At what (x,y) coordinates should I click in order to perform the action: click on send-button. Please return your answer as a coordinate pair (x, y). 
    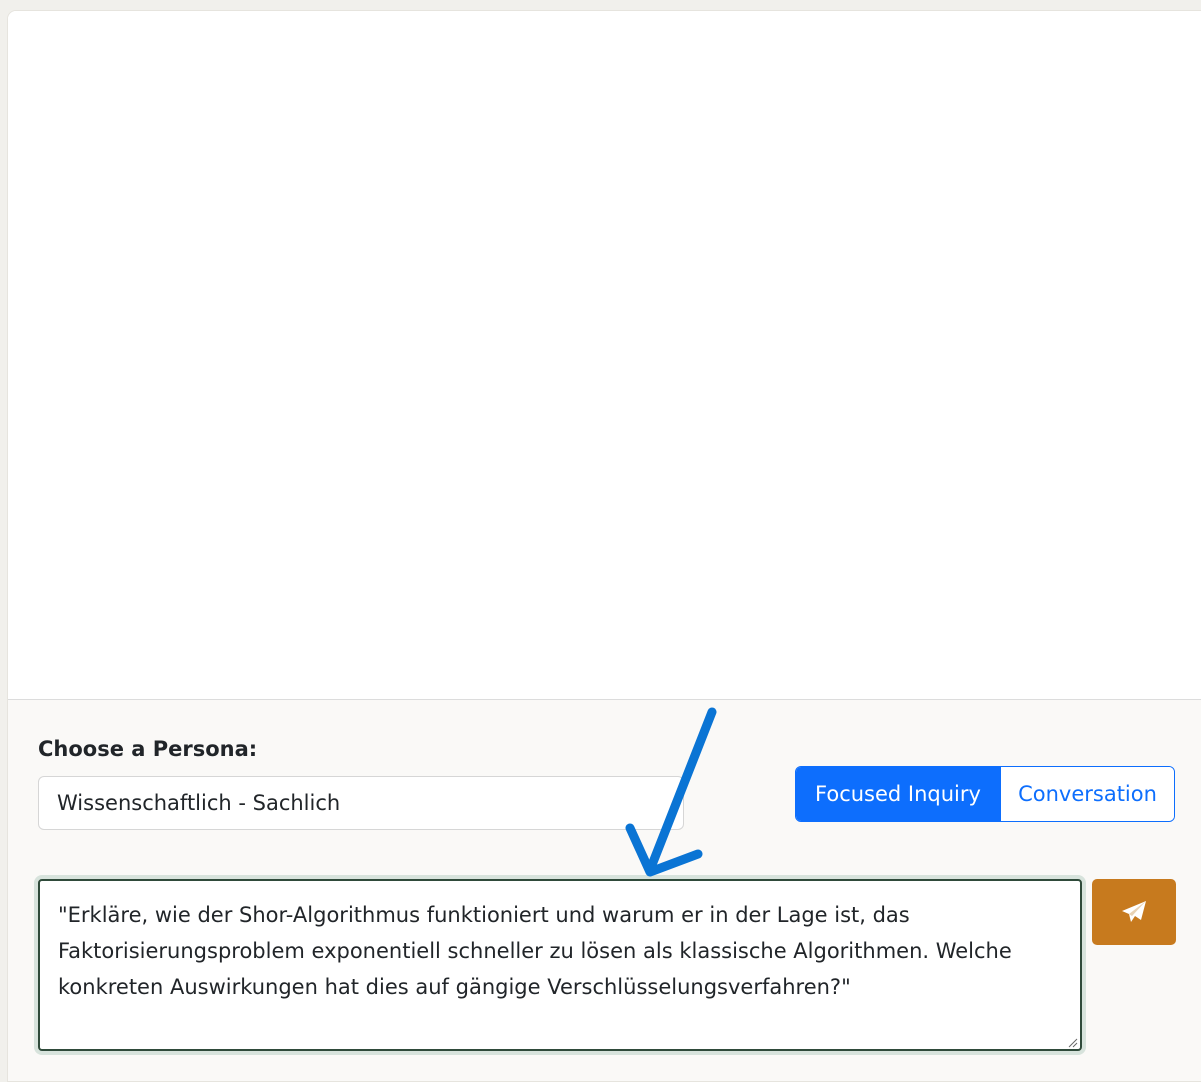
    Looking at the image, I should click on (1134, 912).